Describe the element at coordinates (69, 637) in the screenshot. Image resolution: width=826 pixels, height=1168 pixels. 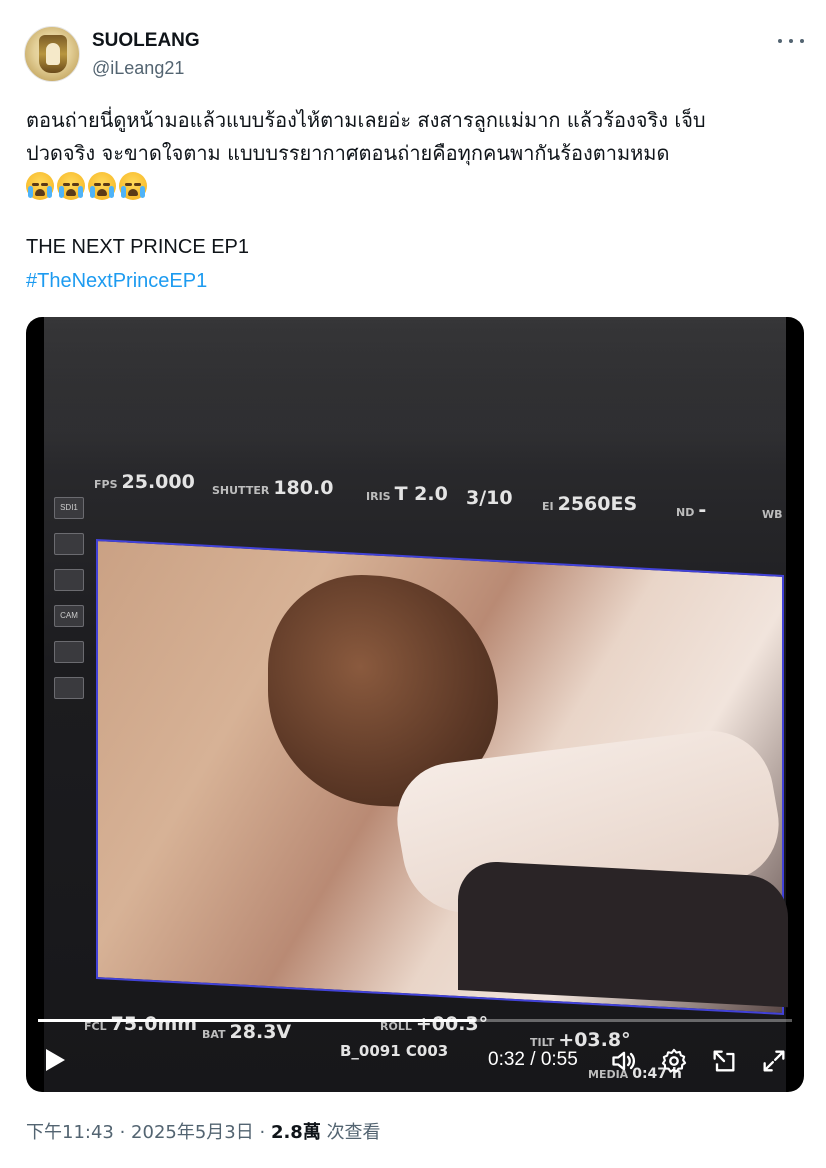
I see `monitor-side-panel: SDI1 CAM` at that location.